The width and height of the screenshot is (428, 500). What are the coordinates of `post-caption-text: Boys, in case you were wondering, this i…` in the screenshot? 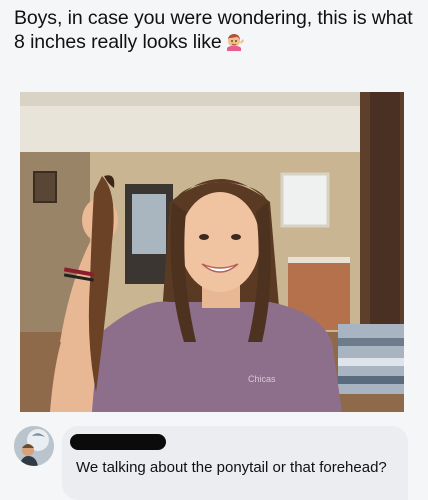 It's located at (213, 30).